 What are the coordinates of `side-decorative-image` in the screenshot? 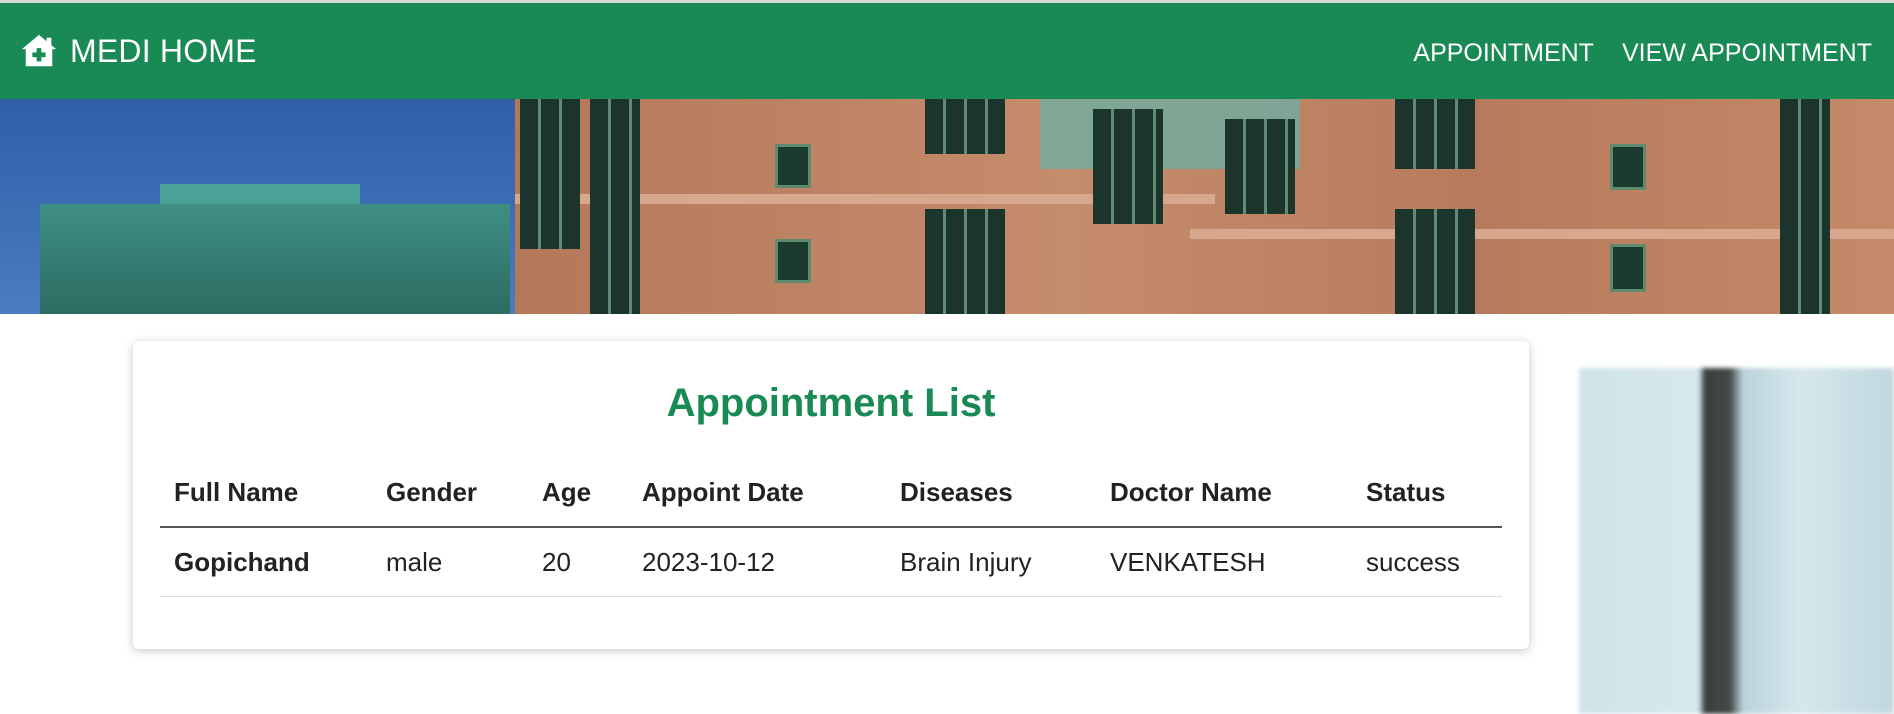 It's located at (1736, 541).